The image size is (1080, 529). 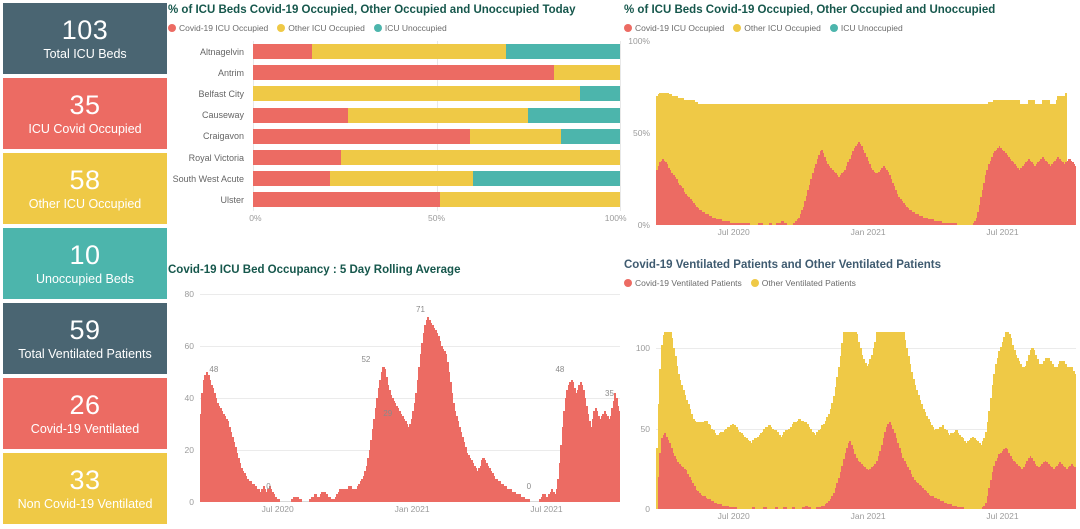 I want to click on bar-row: Antrim, so click(x=394, y=72).